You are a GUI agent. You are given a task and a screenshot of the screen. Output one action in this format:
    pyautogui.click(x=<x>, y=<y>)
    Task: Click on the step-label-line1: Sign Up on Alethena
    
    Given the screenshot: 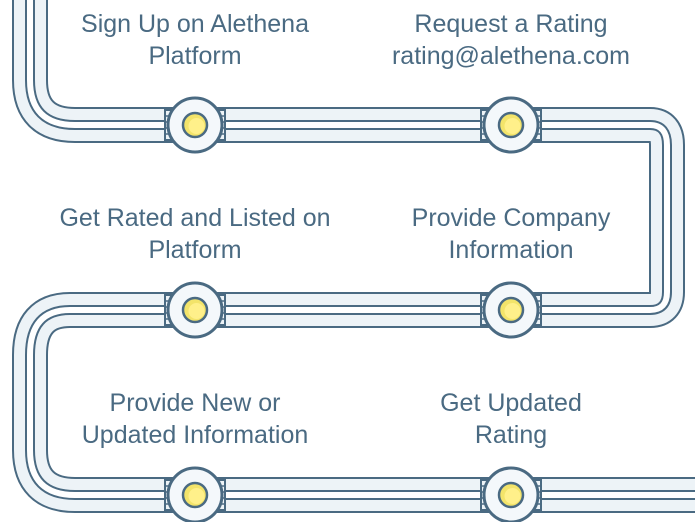 What is the action you would take?
    pyautogui.click(x=195, y=24)
    